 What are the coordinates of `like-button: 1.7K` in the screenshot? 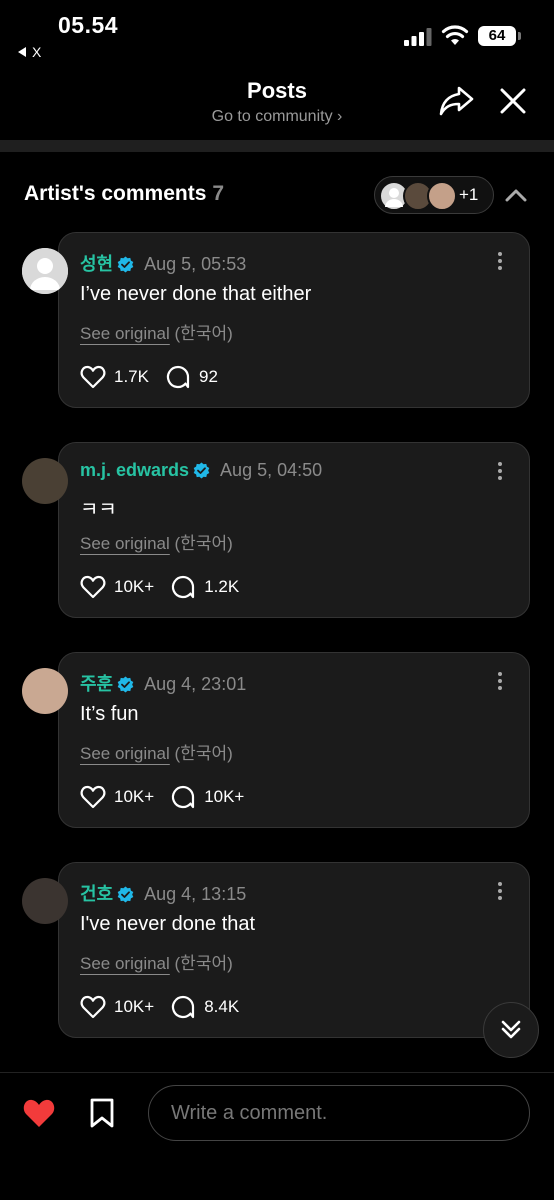 It's located at (114, 377).